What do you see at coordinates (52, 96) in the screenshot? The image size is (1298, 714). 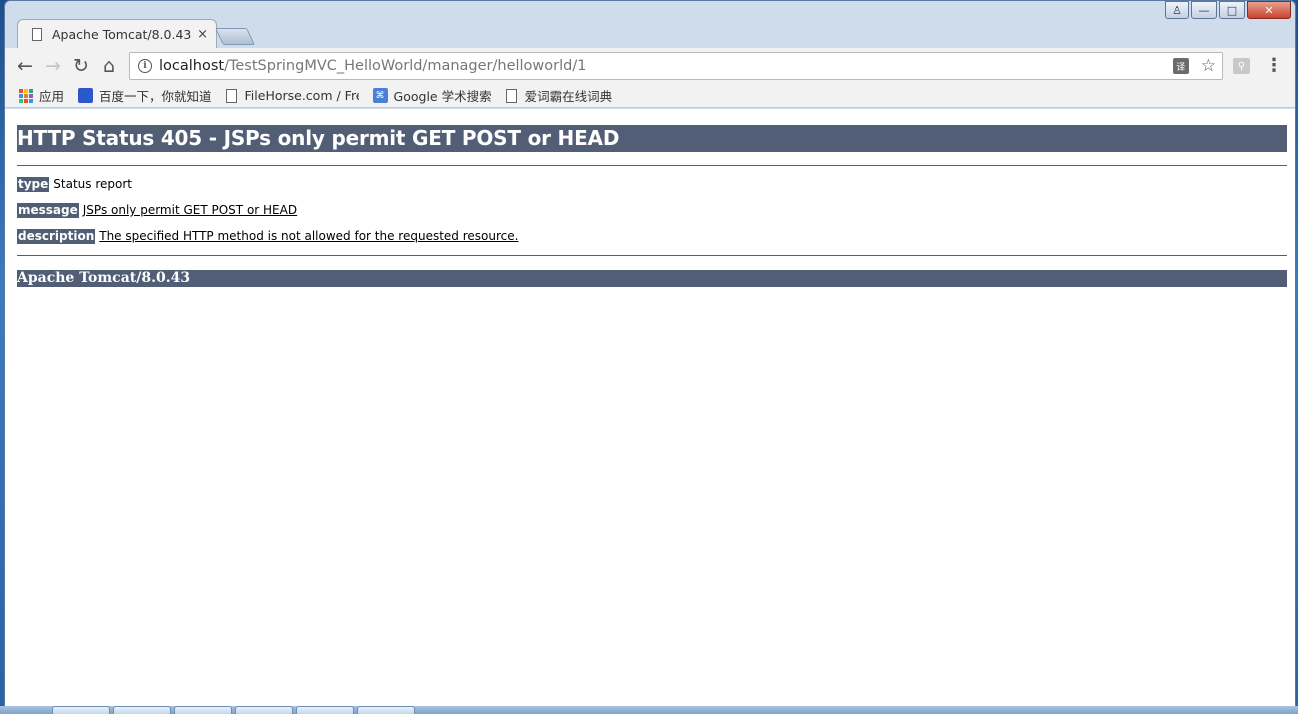 I see `bookmark-label: 应用` at bounding box center [52, 96].